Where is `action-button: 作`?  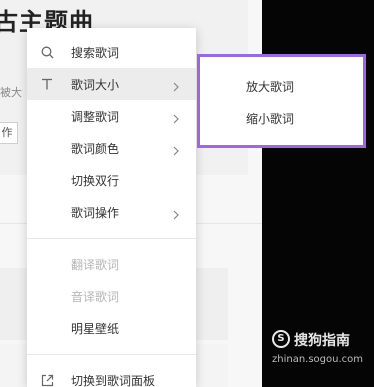
action-button: 作 is located at coordinates (9, 133).